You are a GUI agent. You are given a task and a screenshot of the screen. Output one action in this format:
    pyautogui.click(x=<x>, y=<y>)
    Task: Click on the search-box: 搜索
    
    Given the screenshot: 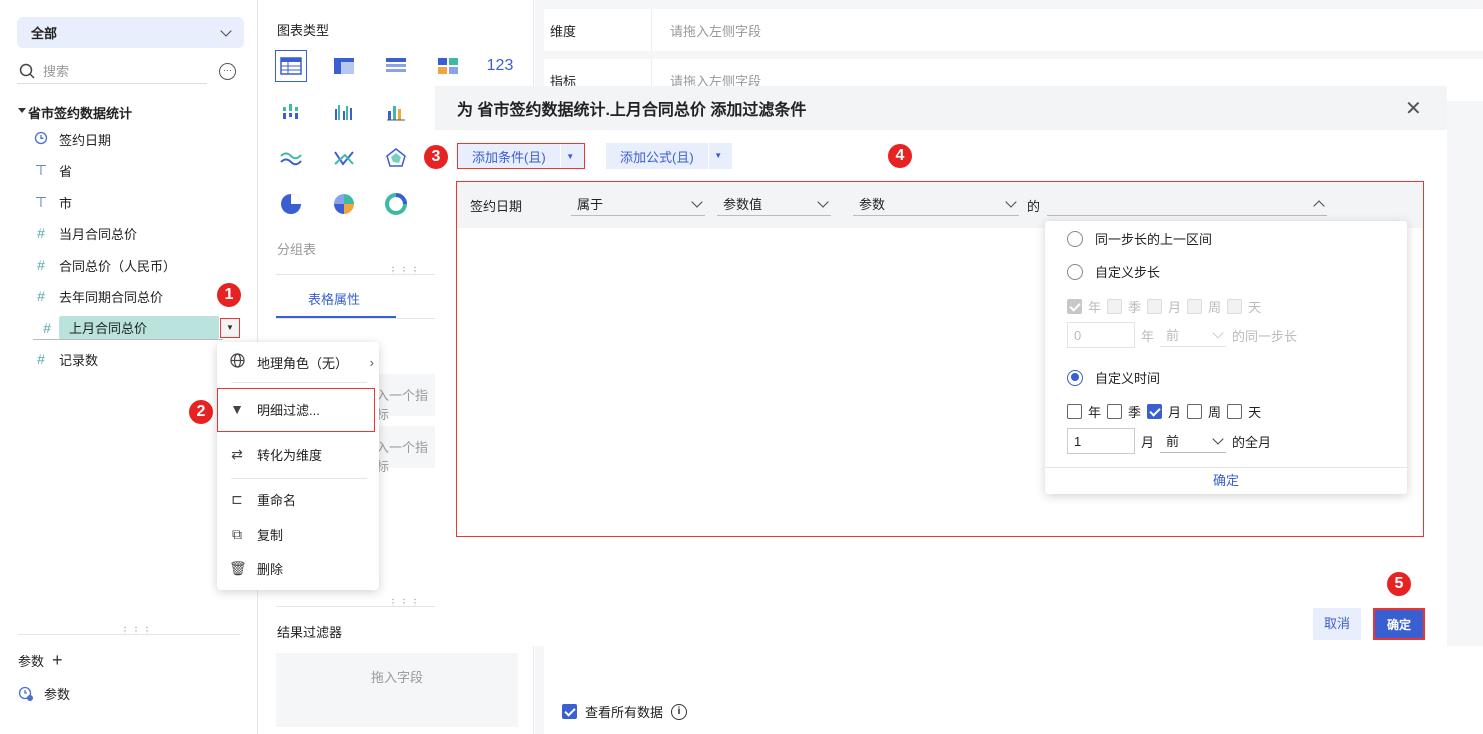 What is the action you would take?
    pyautogui.click(x=112, y=71)
    